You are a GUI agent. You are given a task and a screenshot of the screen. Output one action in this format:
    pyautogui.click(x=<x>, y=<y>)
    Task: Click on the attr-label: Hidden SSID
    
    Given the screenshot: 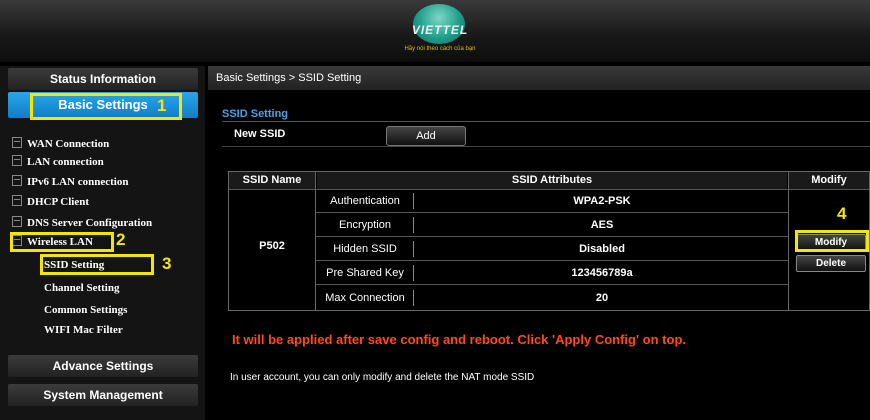 What is the action you would take?
    pyautogui.click(x=365, y=249)
    